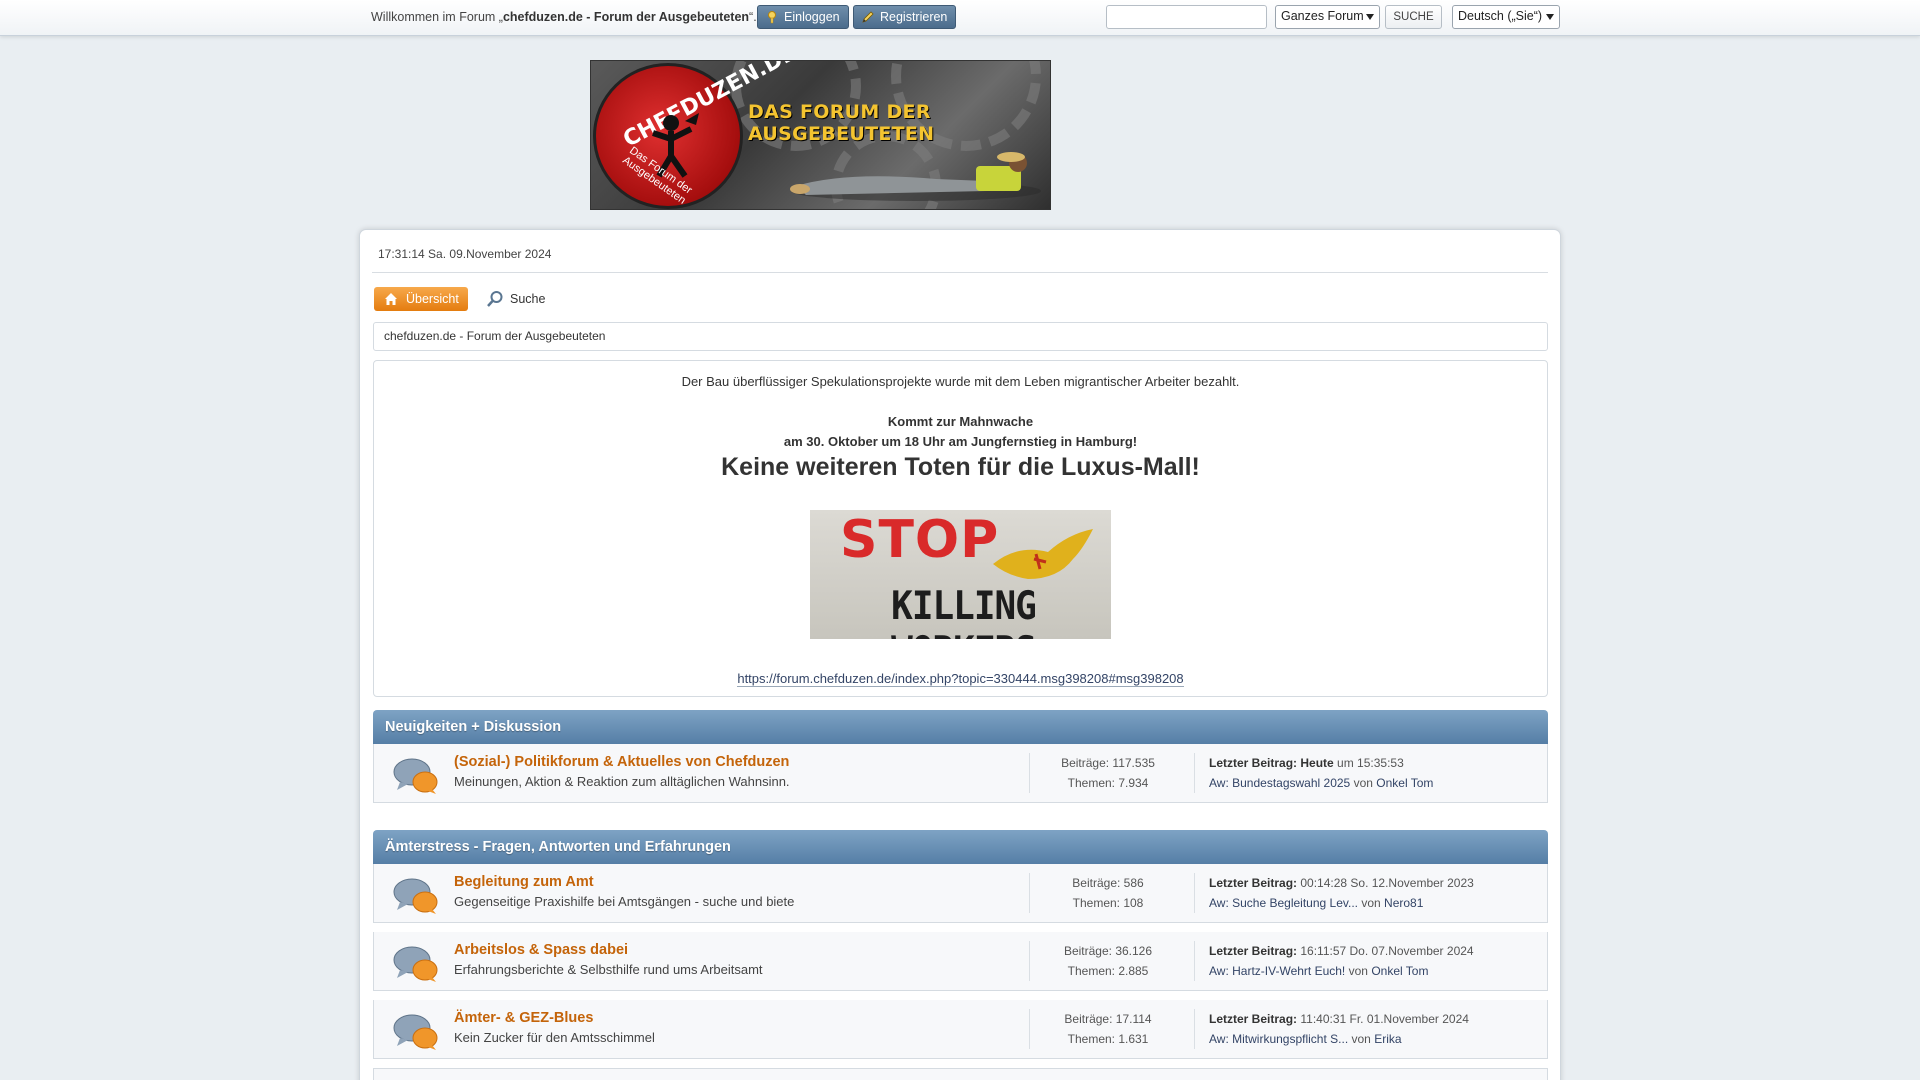 This screenshot has width=1920, height=1080. What do you see at coordinates (1413, 17) in the screenshot?
I see `search-button: SUCHE` at bounding box center [1413, 17].